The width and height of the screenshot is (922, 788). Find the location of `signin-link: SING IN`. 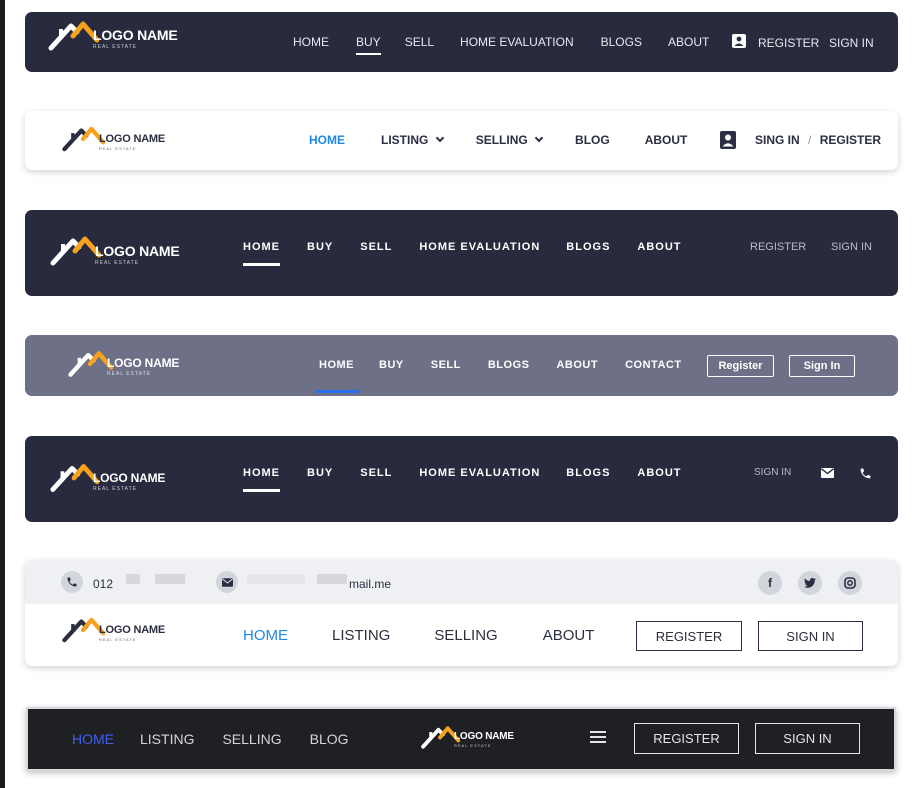

signin-link: SING IN is located at coordinates (777, 140).